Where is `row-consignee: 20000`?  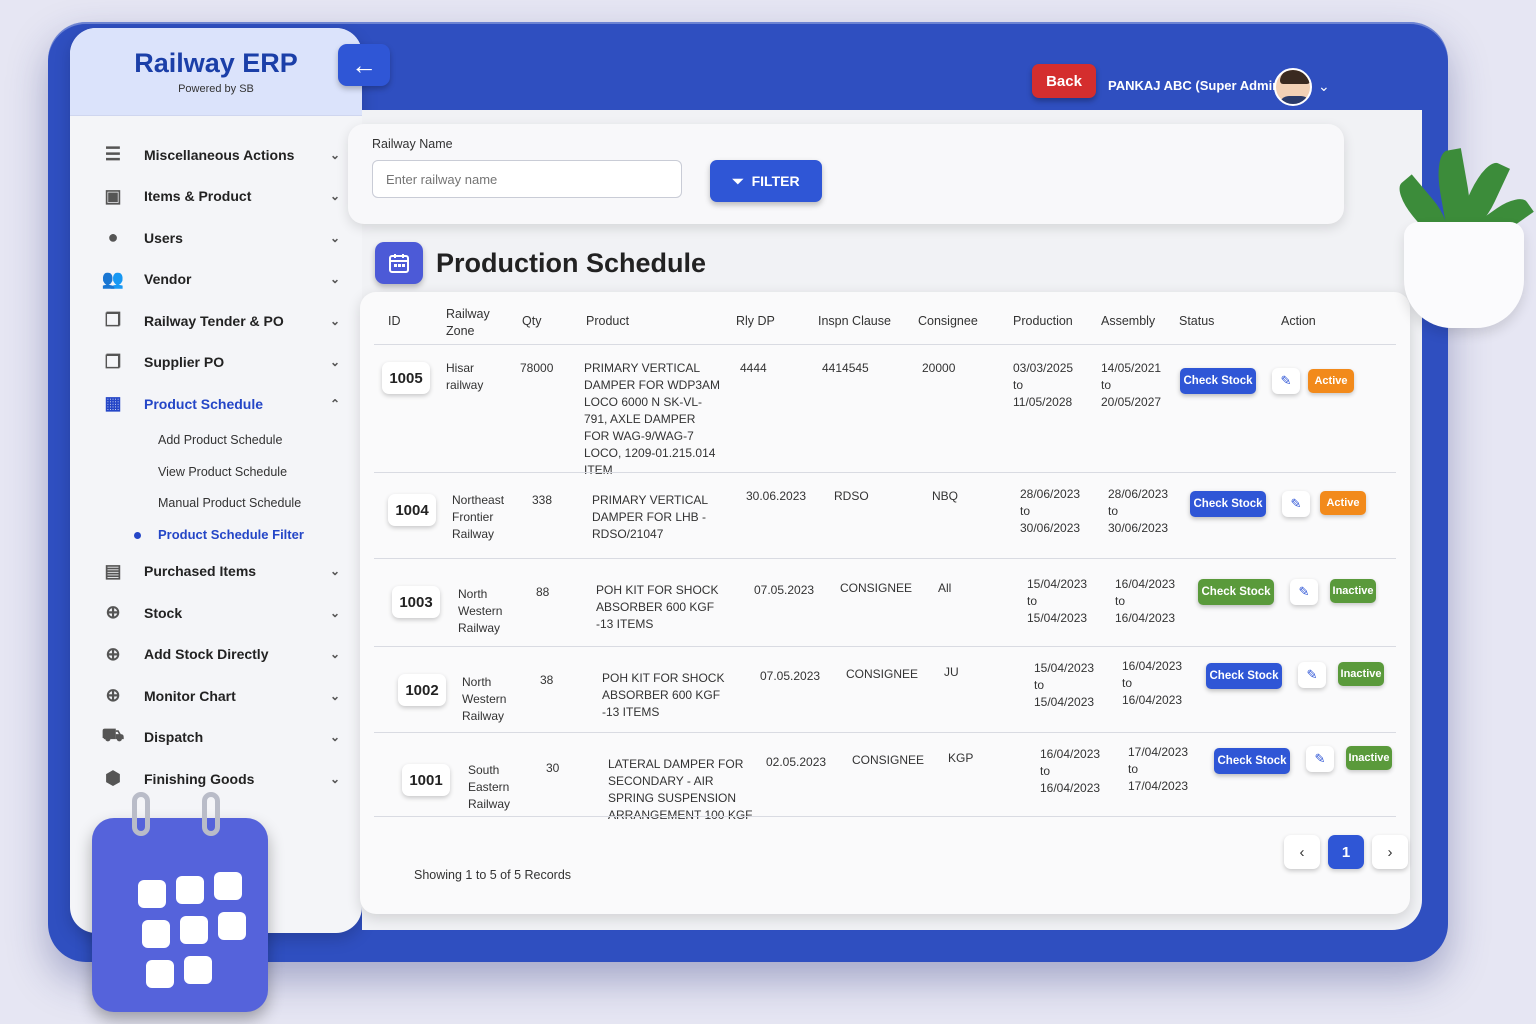
row-consignee: 20000 is located at coordinates (939, 368).